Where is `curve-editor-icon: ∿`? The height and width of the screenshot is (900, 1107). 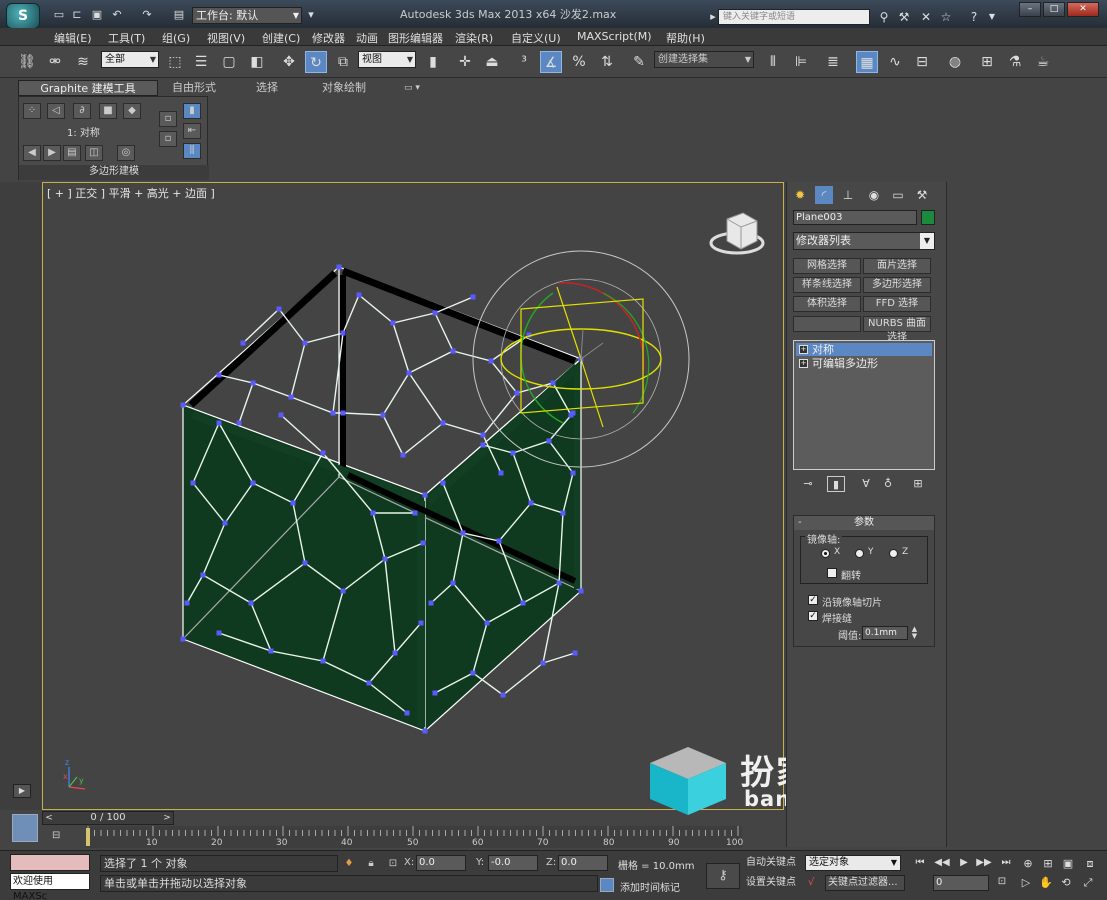
curve-editor-icon: ∿ is located at coordinates (895, 62).